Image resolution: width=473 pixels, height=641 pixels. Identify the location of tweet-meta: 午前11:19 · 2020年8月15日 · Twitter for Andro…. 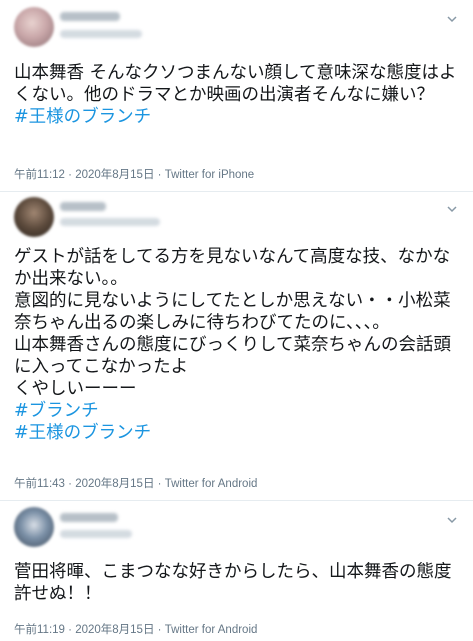
(135, 629).